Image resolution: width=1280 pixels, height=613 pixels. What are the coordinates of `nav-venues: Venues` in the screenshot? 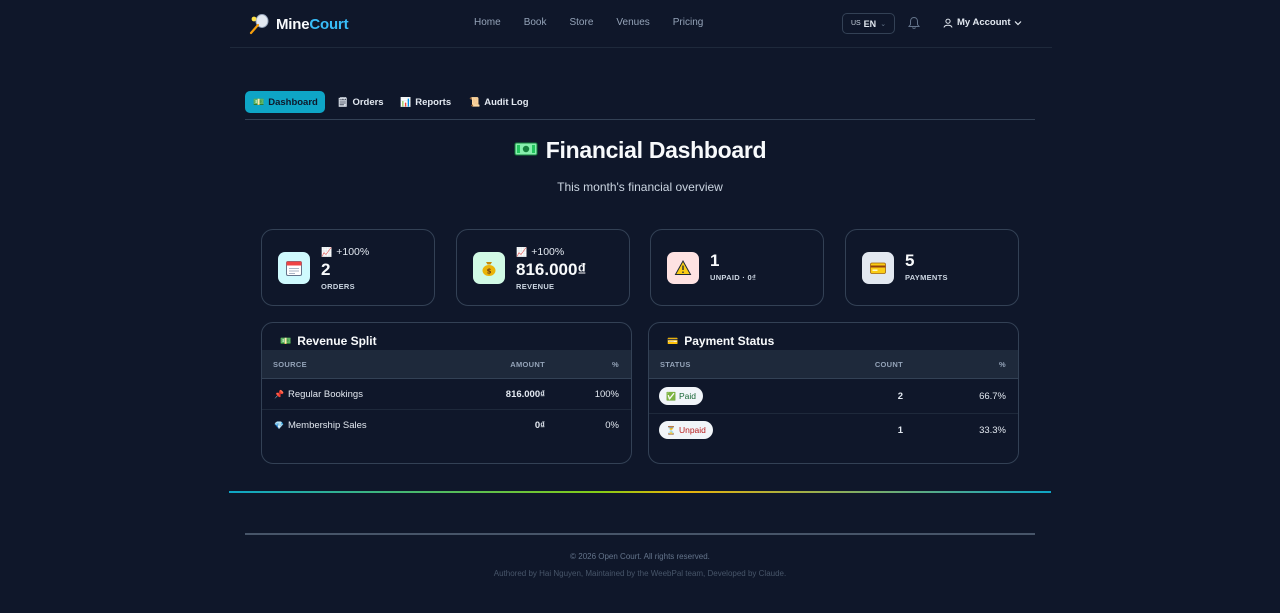 It's located at (632, 22).